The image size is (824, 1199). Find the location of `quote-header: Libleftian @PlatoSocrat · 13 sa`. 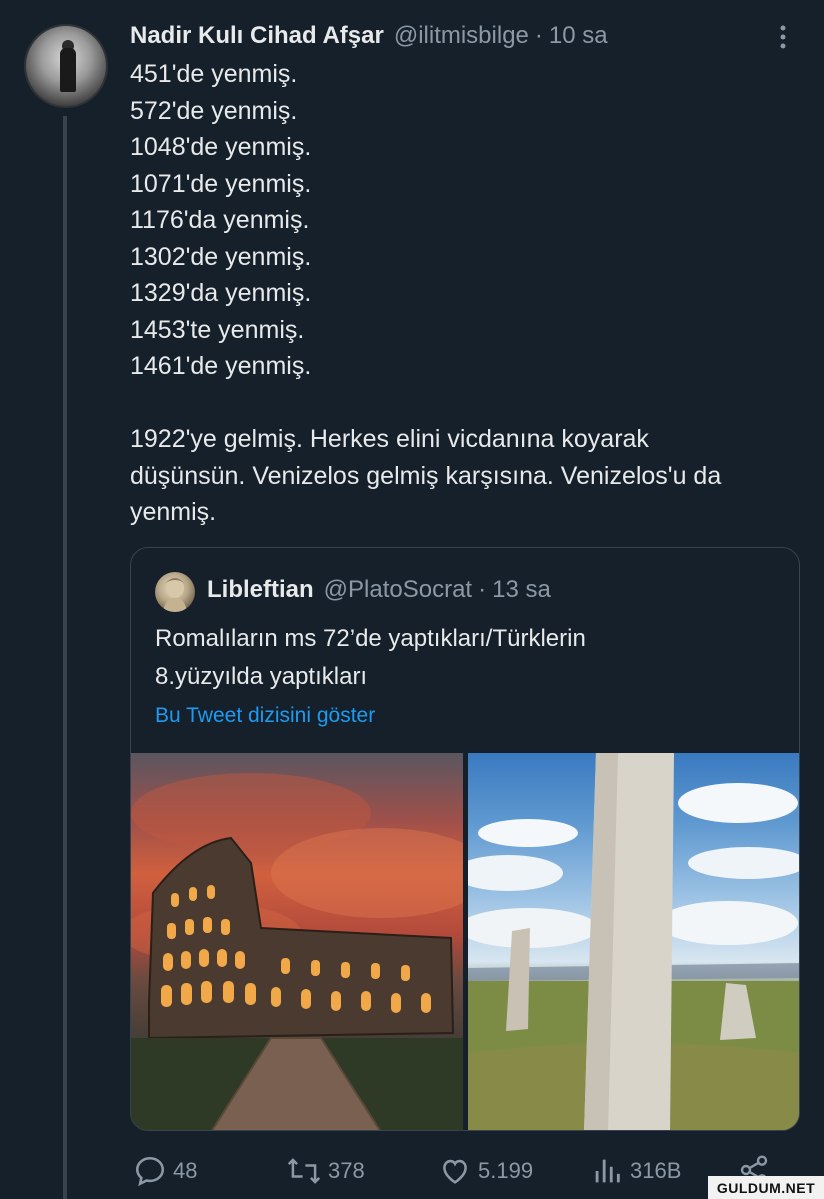

quote-header: Libleftian @PlatoSocrat · 13 sa is located at coordinates (379, 590).